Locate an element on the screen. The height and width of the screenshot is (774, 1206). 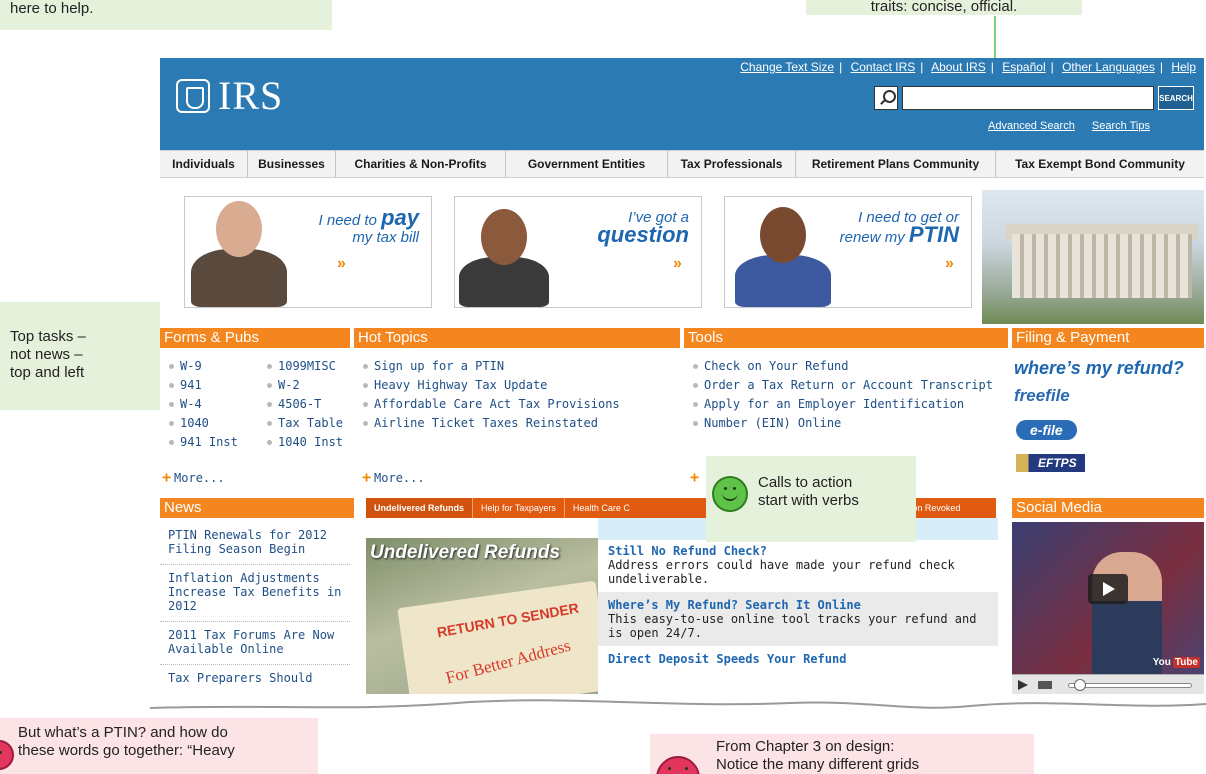
annotation-left-line: top and left is located at coordinates (47, 372).